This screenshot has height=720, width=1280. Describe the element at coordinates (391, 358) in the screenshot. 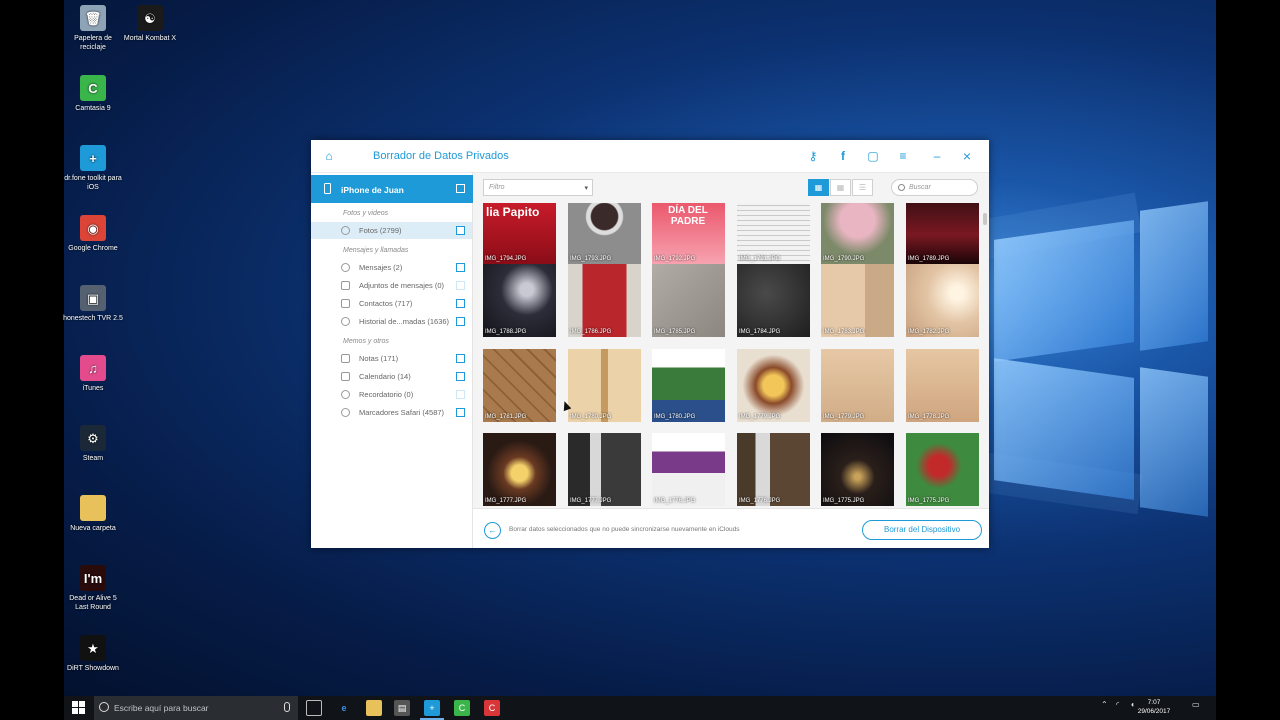

I see `sidebar-item-notas: Notas (171)` at that location.